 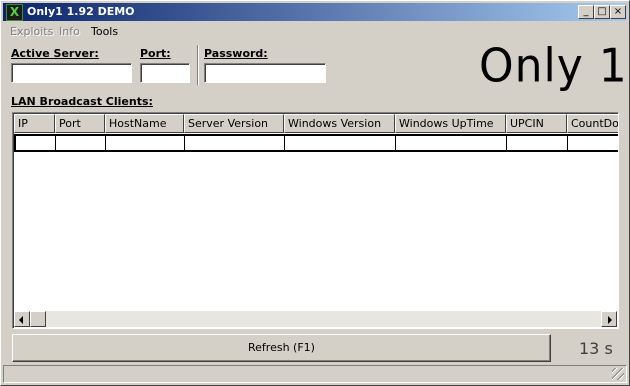 I want to click on x-app-icon: X, so click(x=14, y=12).